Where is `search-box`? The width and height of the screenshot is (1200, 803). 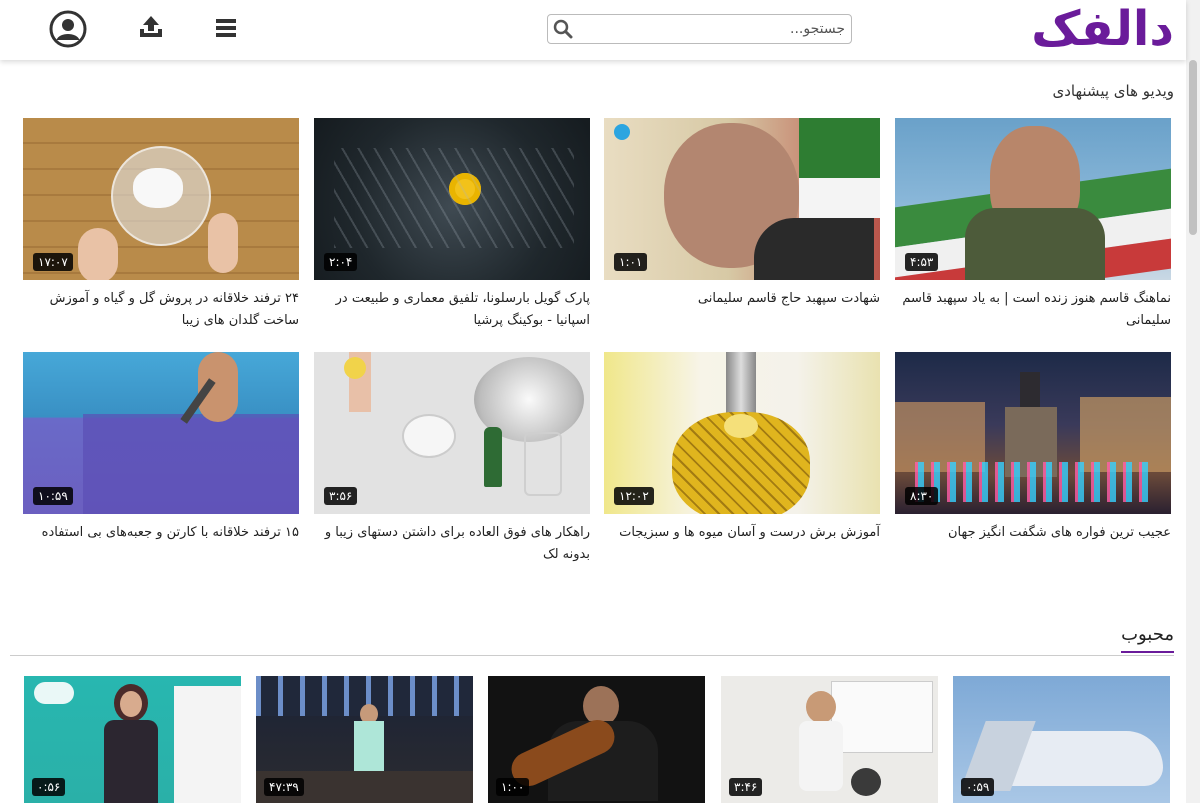
search-box is located at coordinates (699, 29).